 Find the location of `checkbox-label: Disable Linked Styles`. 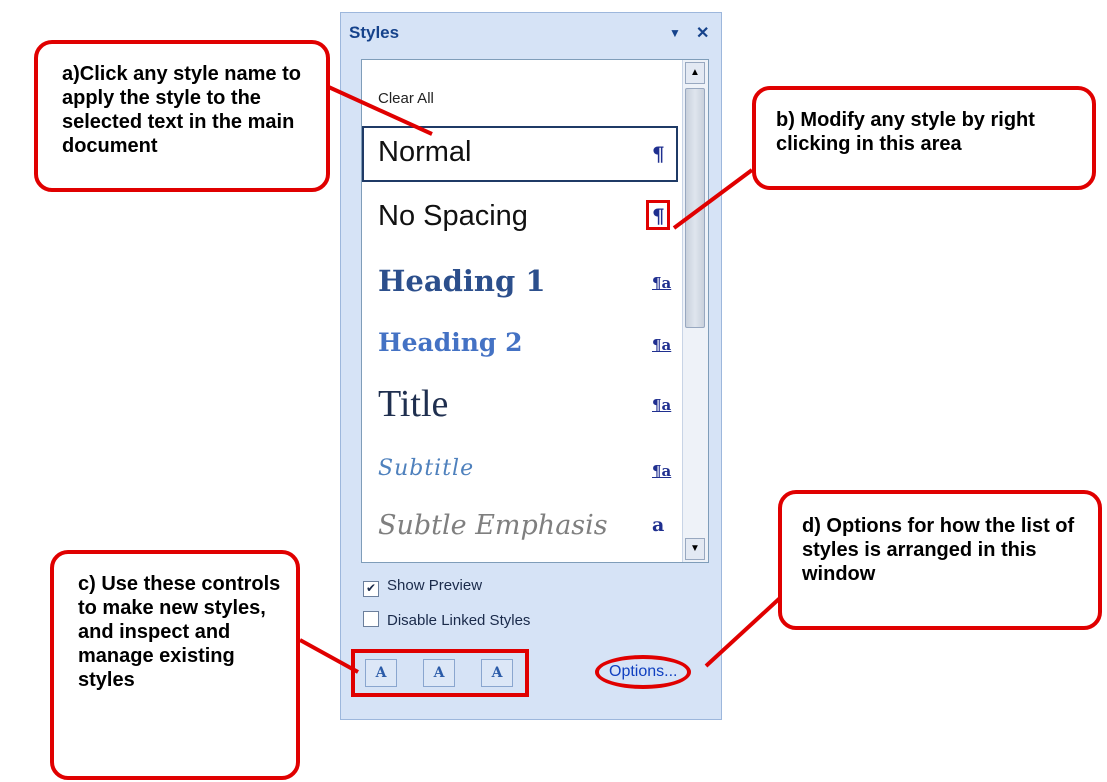

checkbox-label: Disable Linked Styles is located at coordinates (459, 620).